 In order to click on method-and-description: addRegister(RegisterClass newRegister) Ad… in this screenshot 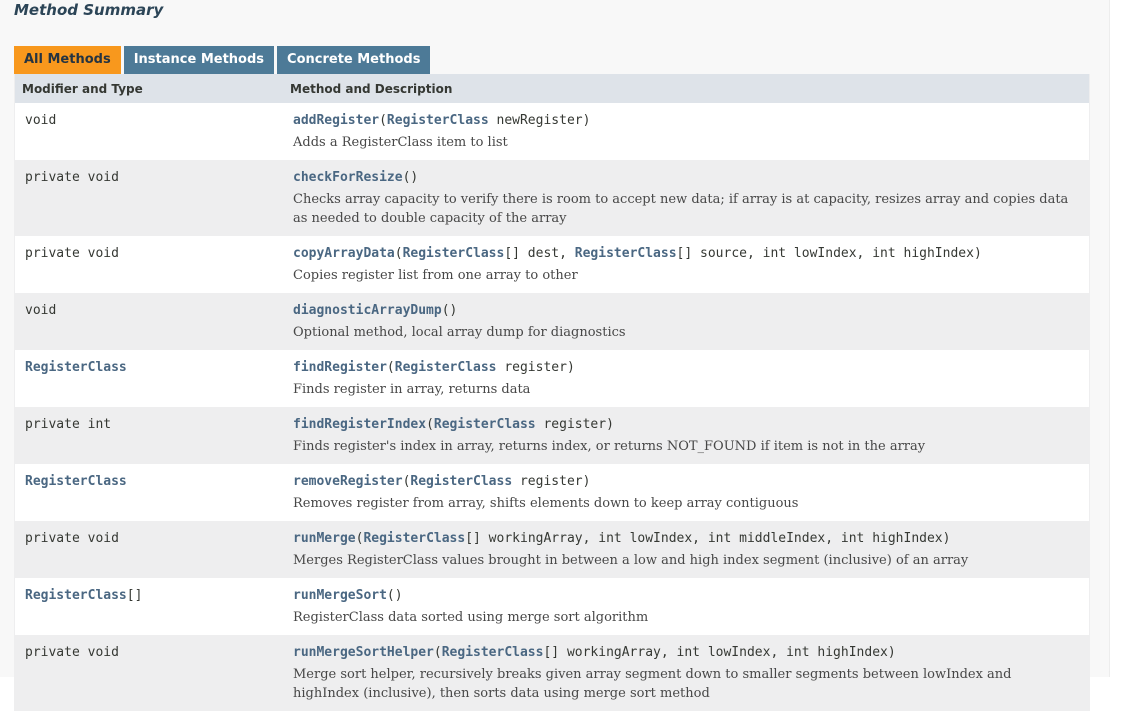, I will do `click(691, 132)`.